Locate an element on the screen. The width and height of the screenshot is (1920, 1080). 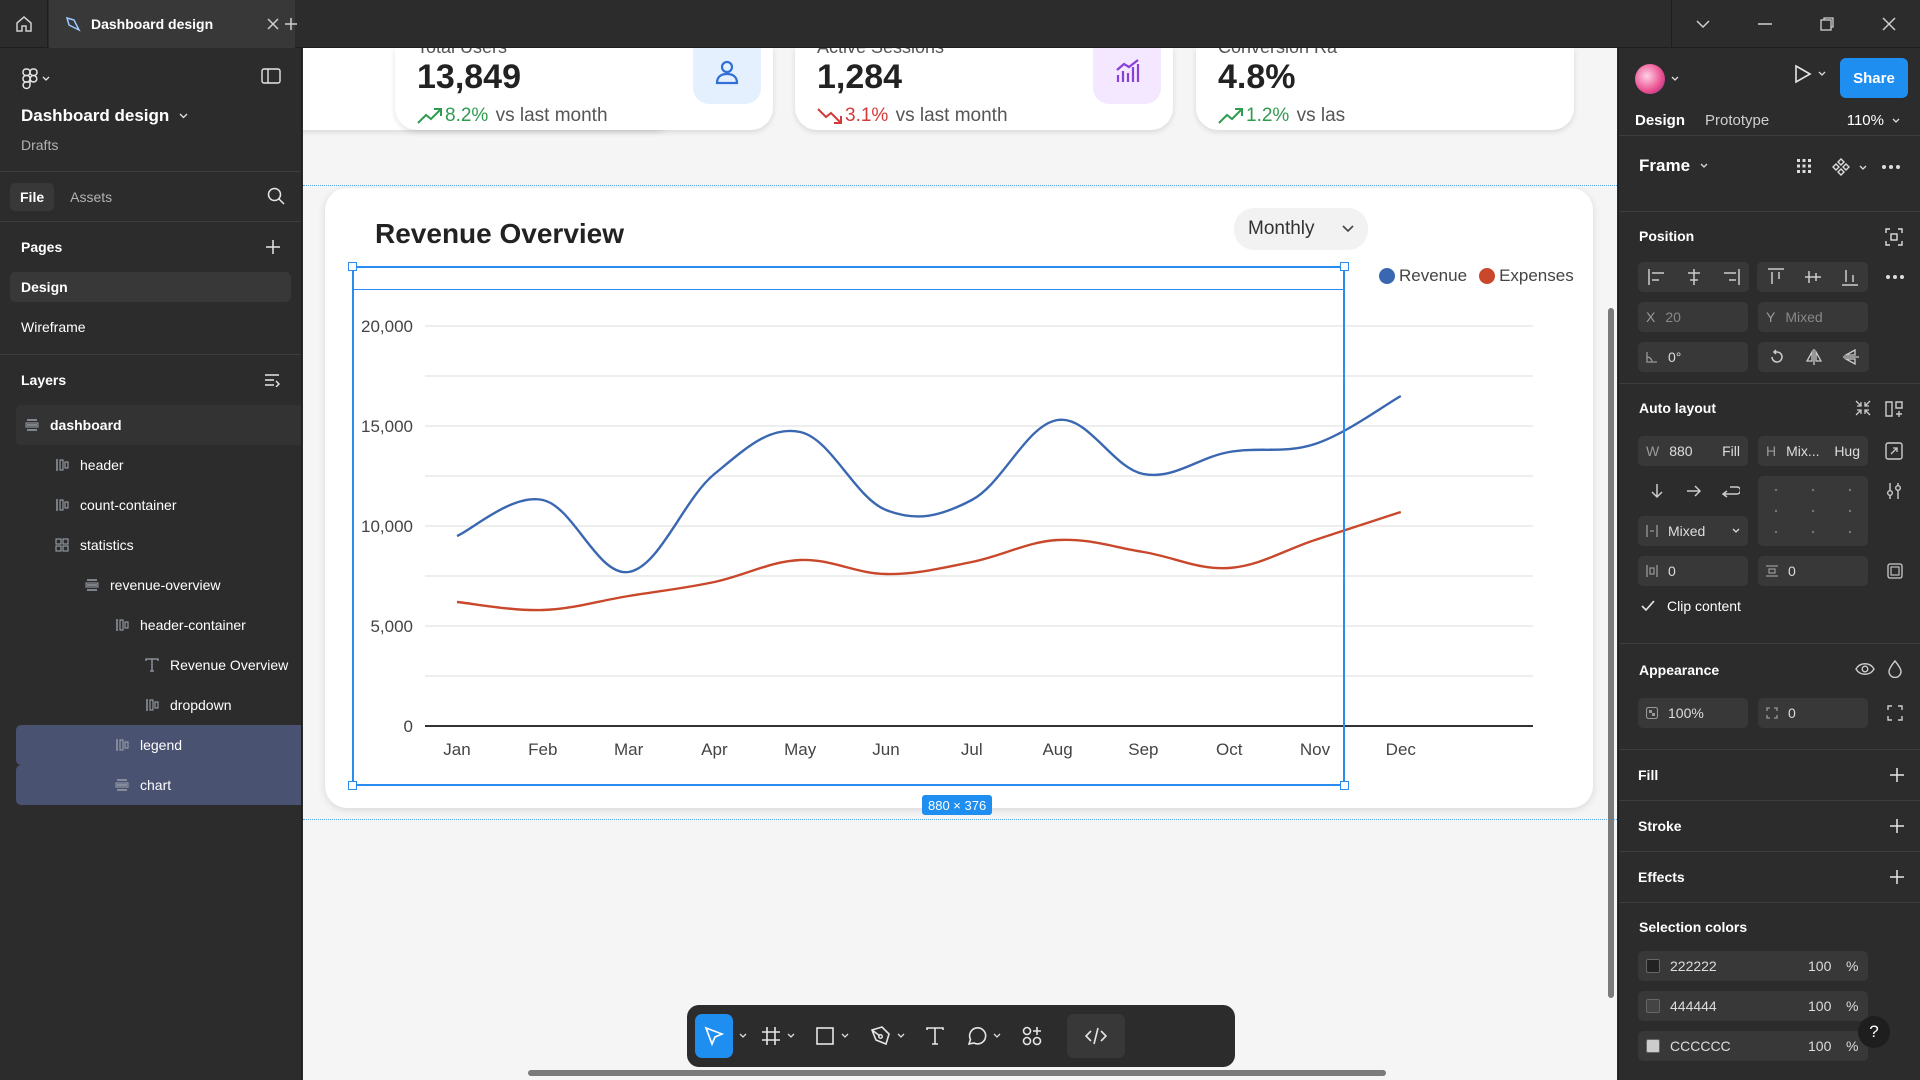
direction-wrap-button is located at coordinates (1730, 491).